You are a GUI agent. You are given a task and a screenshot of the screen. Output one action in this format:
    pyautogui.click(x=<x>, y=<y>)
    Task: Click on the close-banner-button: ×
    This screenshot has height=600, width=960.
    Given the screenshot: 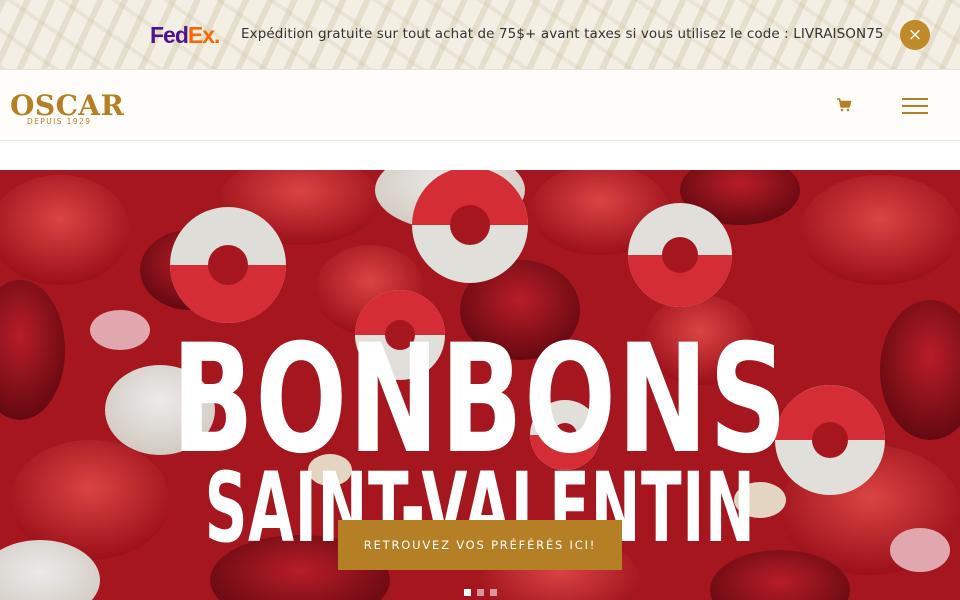 What is the action you would take?
    pyautogui.click(x=915, y=35)
    